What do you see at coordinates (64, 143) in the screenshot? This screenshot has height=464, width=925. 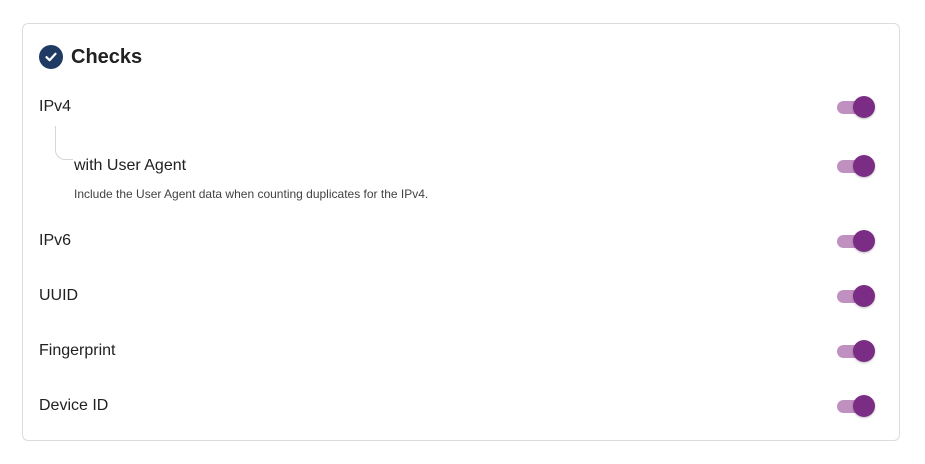 I see `nesting-connector` at bounding box center [64, 143].